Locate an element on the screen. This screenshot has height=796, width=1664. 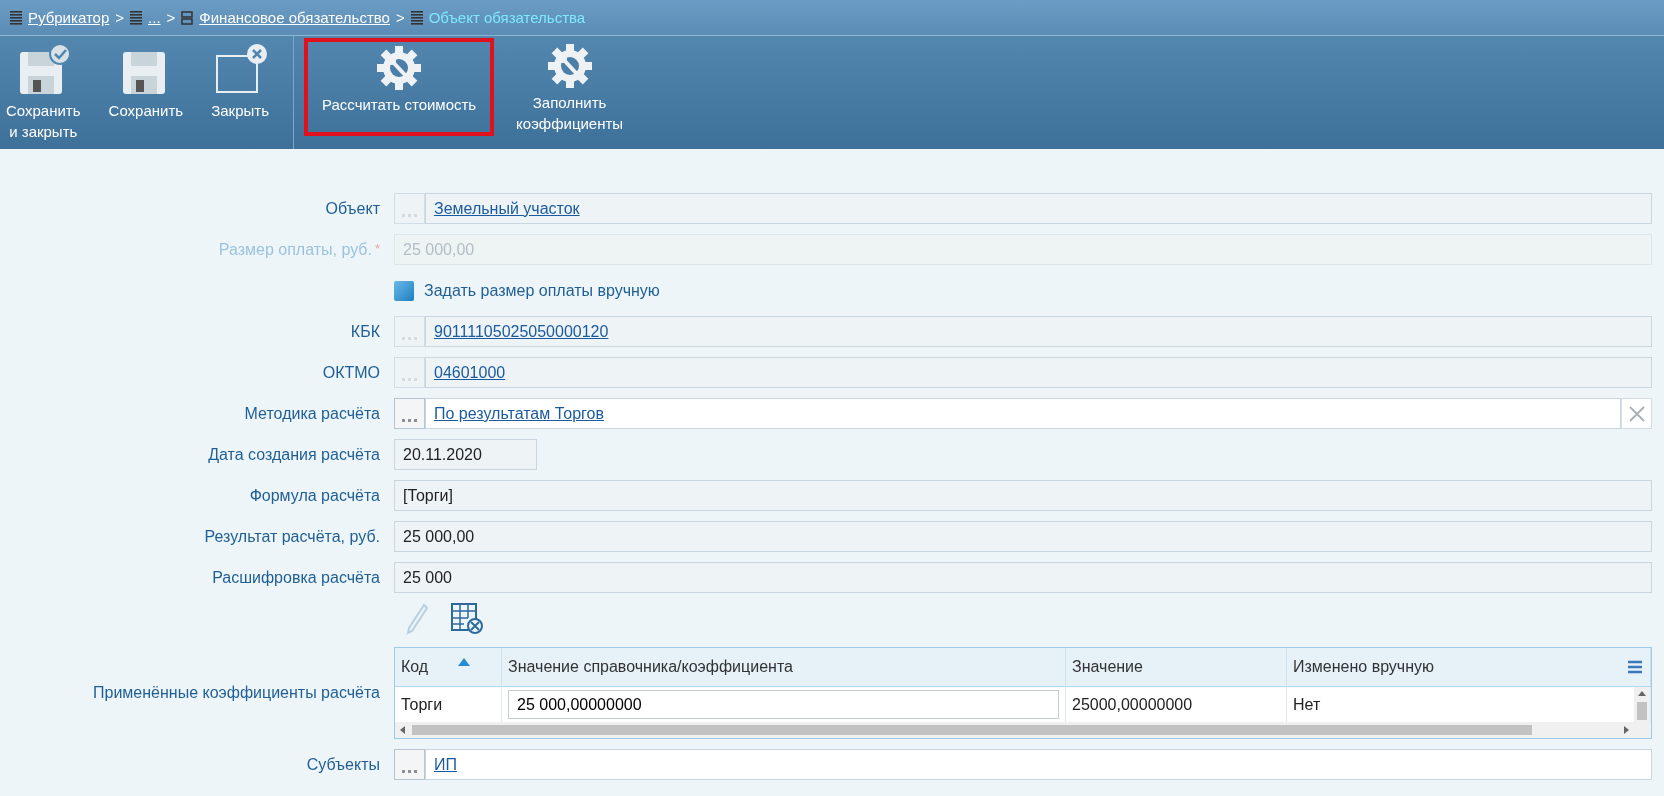
close-icon is located at coordinates (1636, 413).